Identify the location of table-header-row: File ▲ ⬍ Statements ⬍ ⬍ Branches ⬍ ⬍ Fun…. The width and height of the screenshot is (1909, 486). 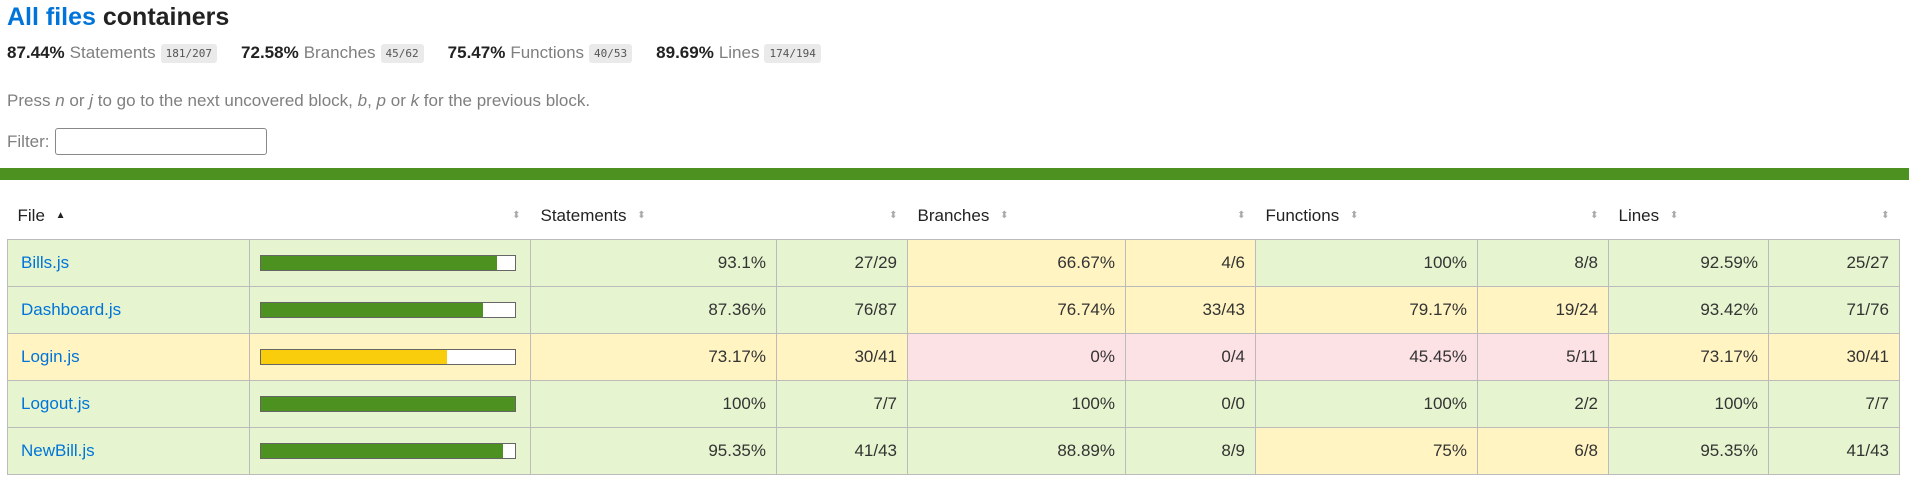
(954, 216).